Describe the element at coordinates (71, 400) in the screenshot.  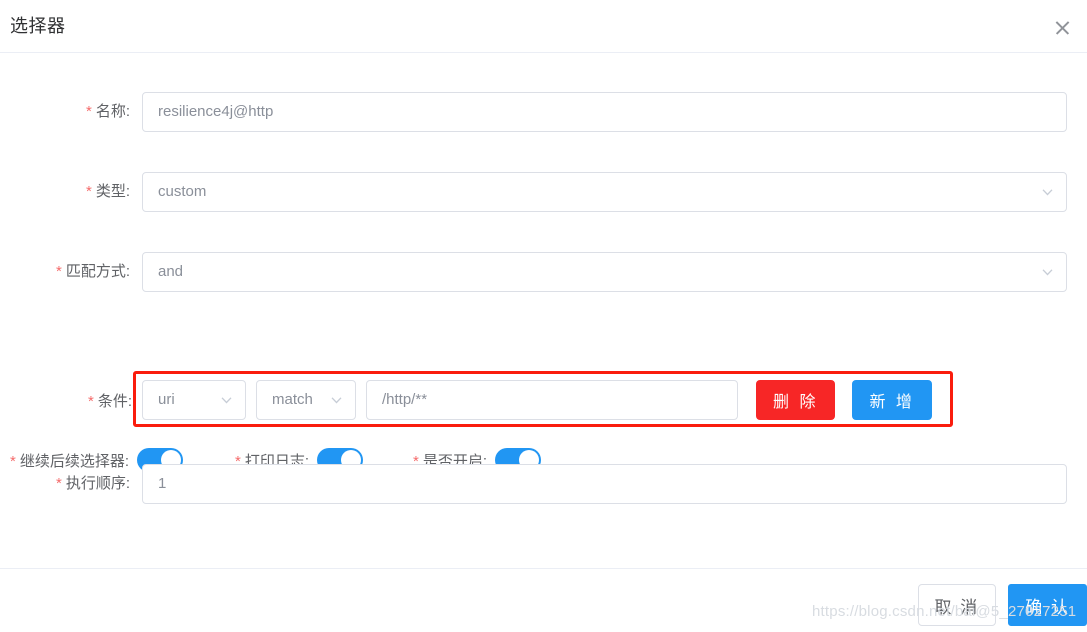
I see `condition-label: * 条件:` at that location.